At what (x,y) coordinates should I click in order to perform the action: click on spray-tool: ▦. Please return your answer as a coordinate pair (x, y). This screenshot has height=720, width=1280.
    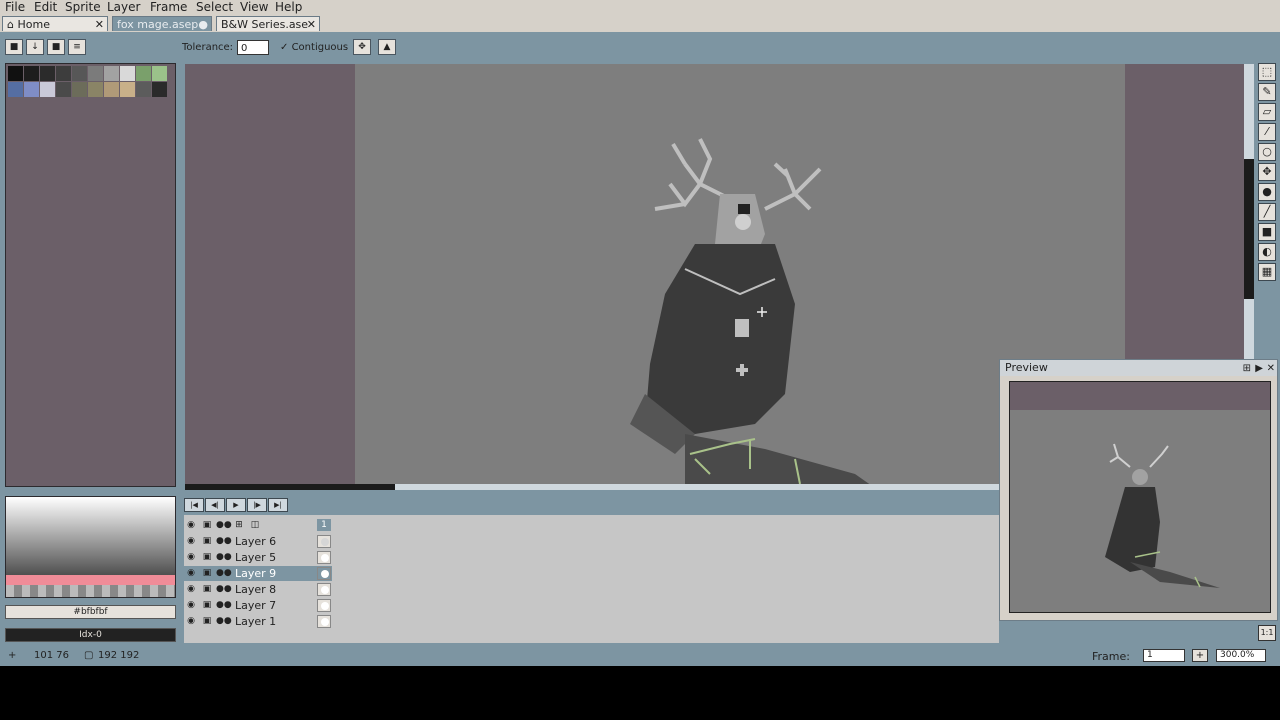
    Looking at the image, I should click on (1267, 272).